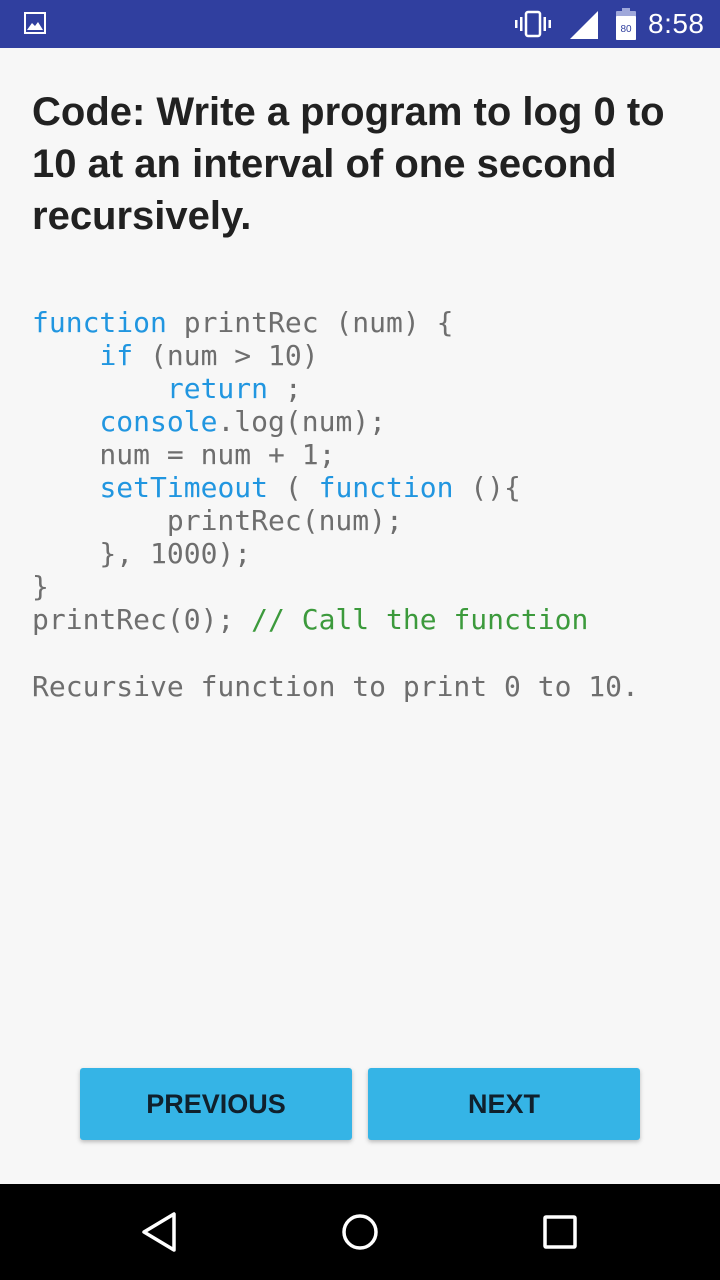 This screenshot has height=1280, width=720. Describe the element at coordinates (217, 388) in the screenshot. I see `code-keyword: return` at that location.